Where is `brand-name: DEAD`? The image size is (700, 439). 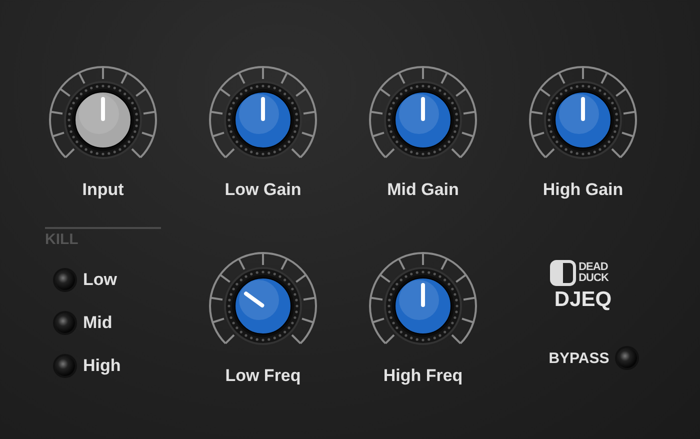 brand-name: DEAD is located at coordinates (593, 267).